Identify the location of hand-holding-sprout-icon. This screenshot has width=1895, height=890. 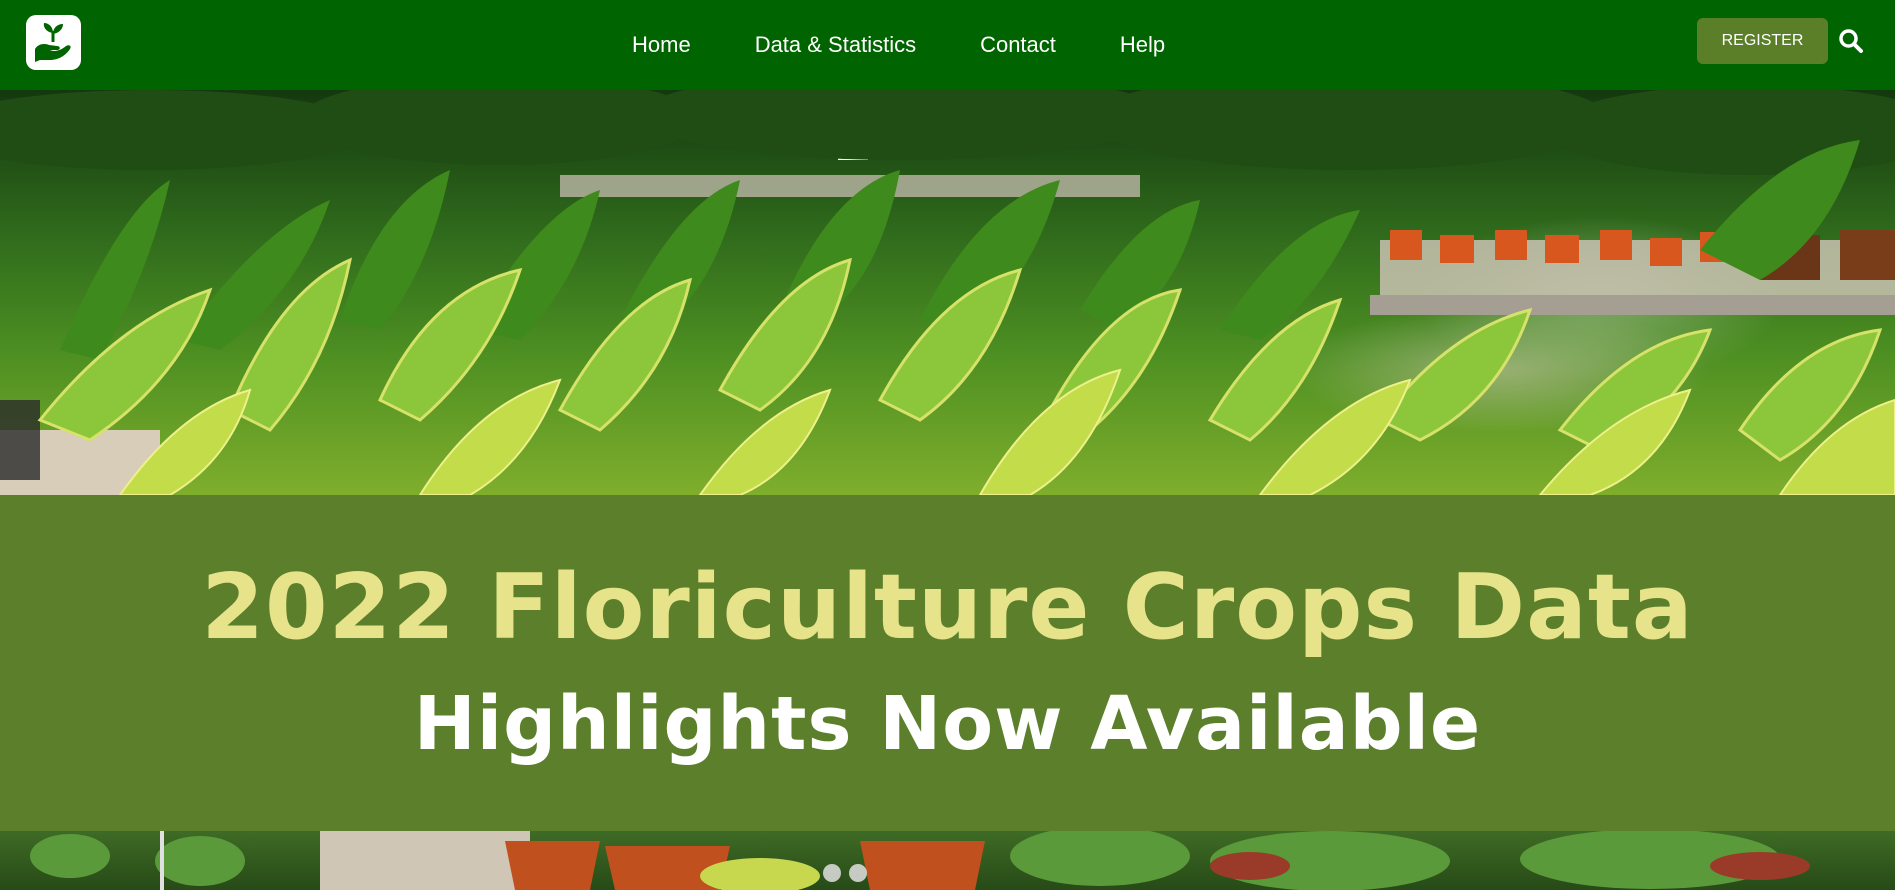
(53, 42).